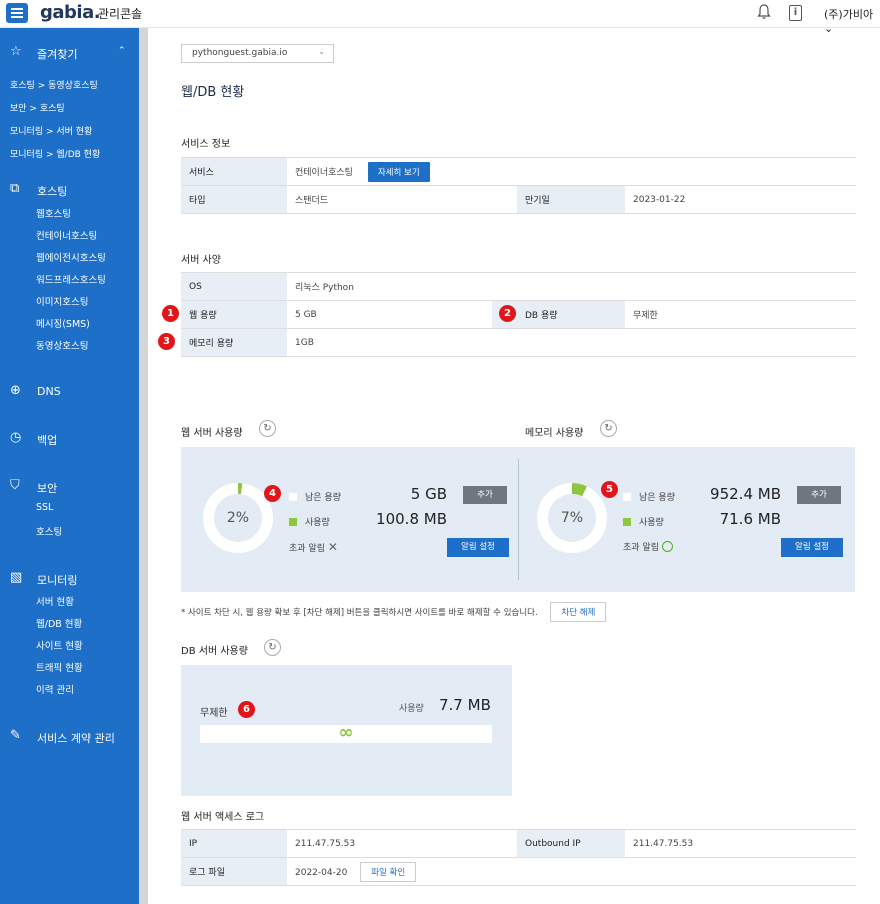  Describe the element at coordinates (214, 713) in the screenshot. I see `db-limit-label: 무제한` at that location.